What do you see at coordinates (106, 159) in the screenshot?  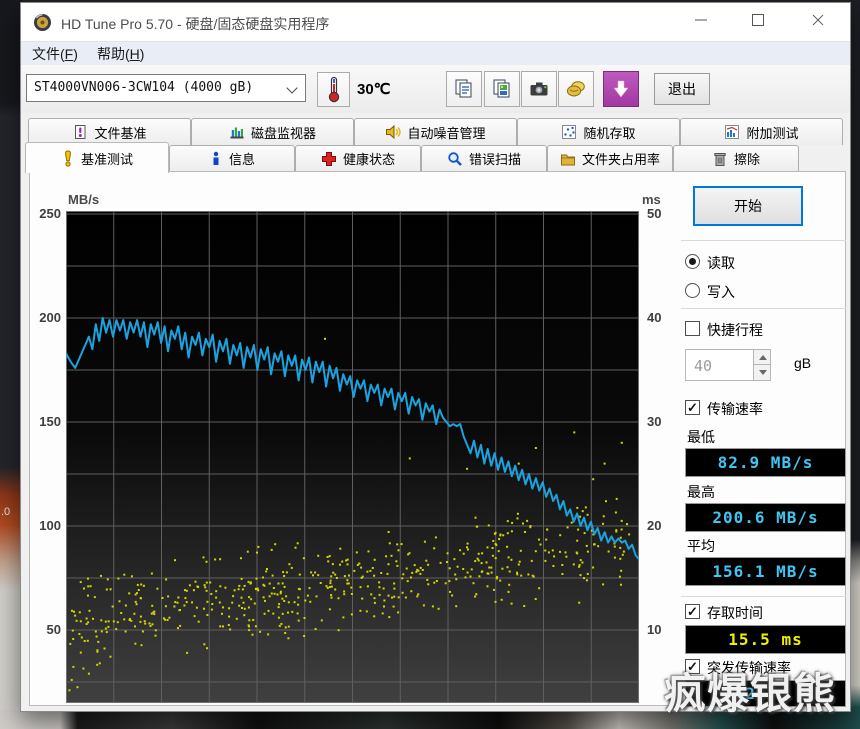 I see `tab-label: 基准测试` at bounding box center [106, 159].